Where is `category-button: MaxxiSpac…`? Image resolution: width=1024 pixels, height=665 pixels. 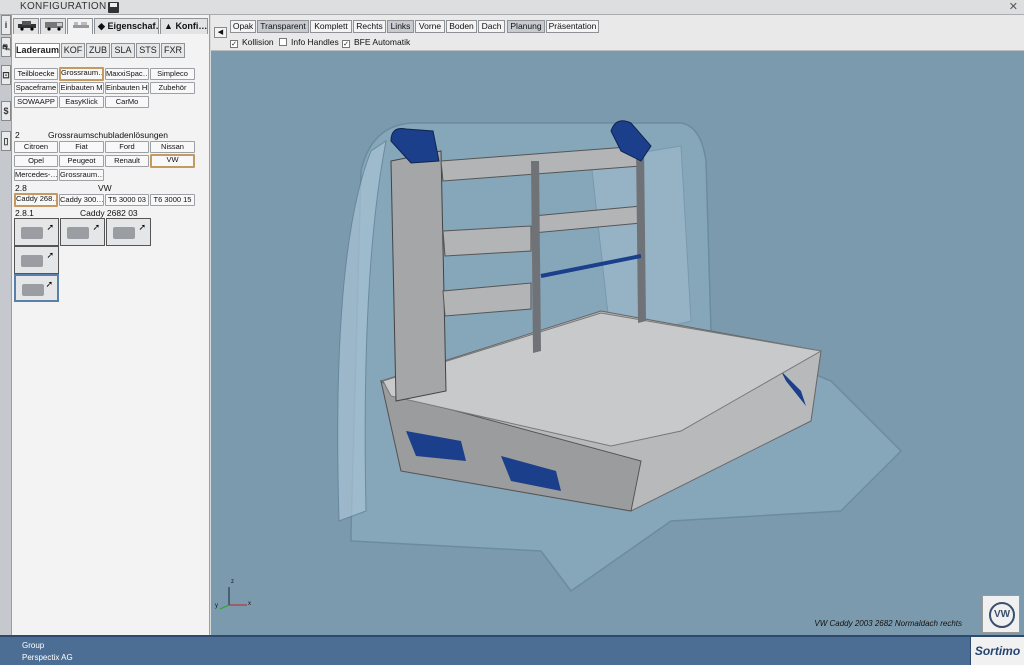
category-button: MaxxiSpac… is located at coordinates (127, 74).